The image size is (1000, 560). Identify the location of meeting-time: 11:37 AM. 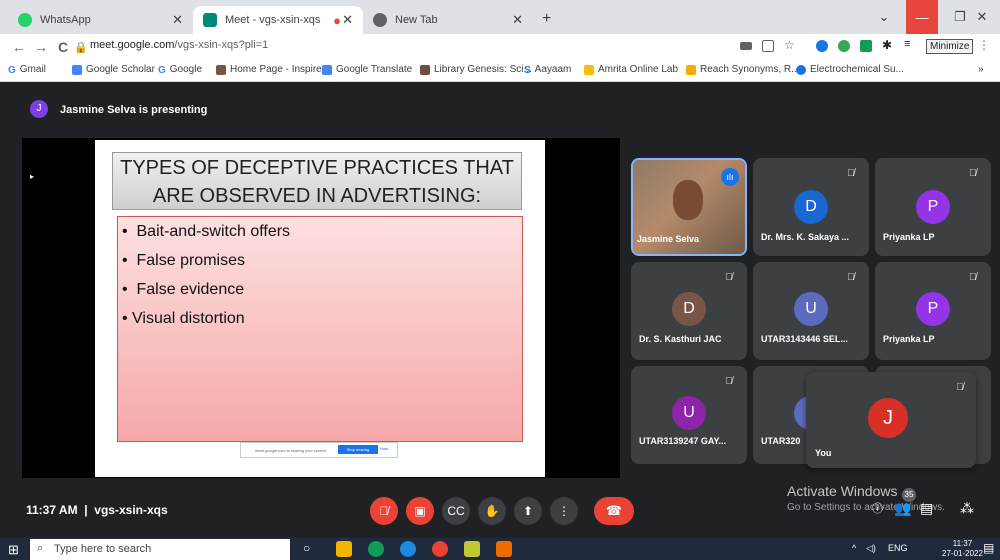
(52, 510).